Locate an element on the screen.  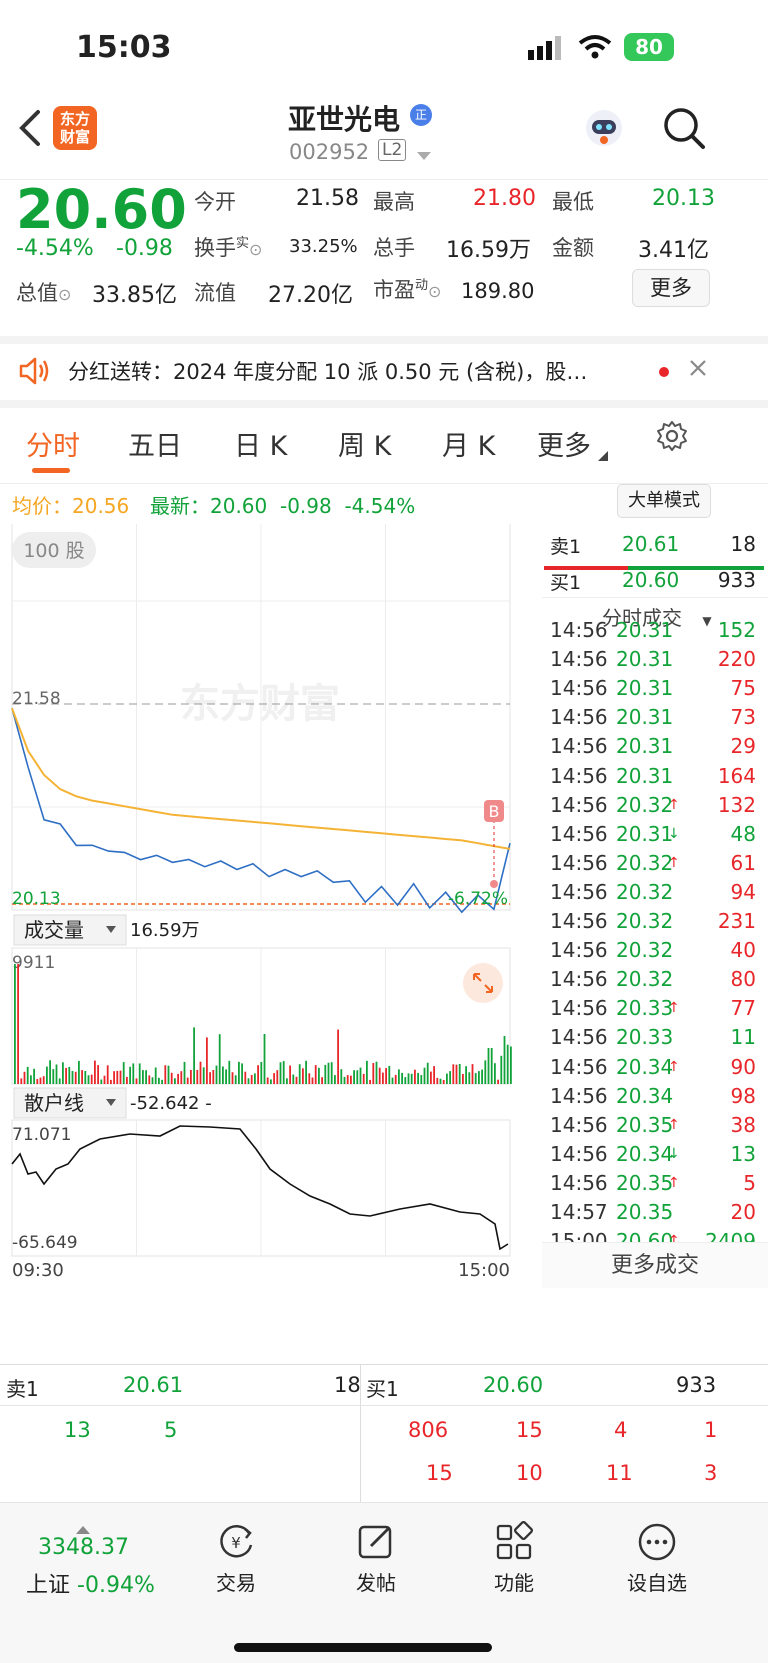
avg-value: 20.56 is located at coordinates (101, 506).